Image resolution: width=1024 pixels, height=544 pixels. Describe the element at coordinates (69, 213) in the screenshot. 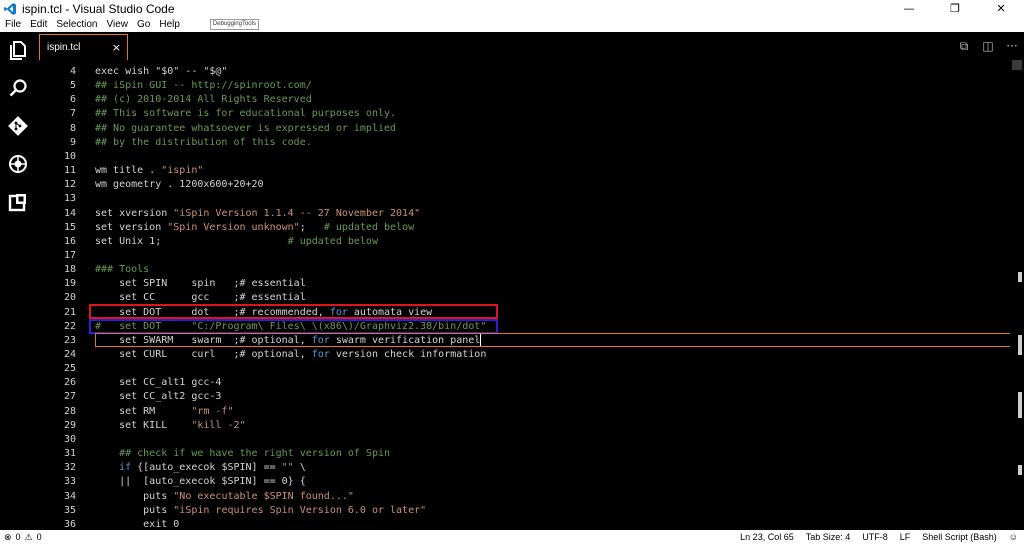

I see `line-number: 14` at that location.